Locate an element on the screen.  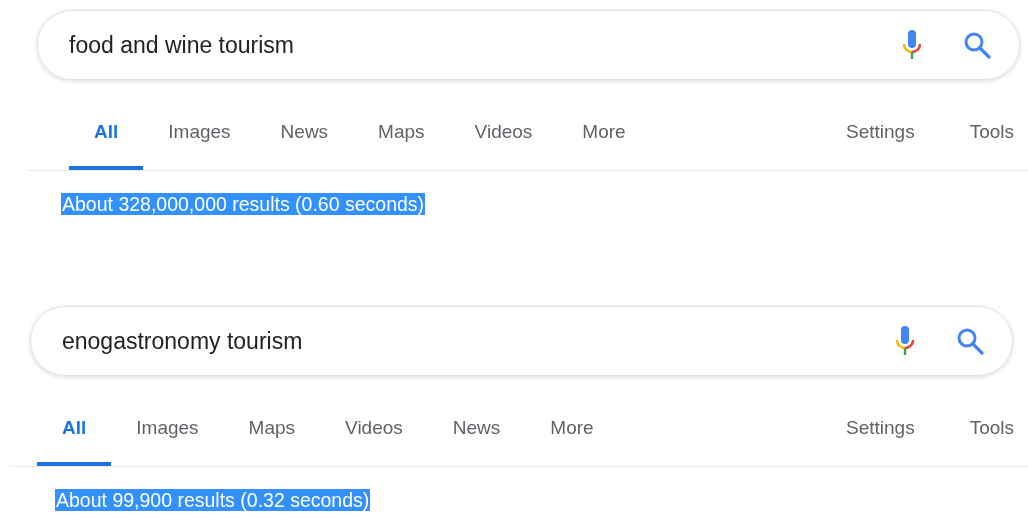
result-stats: About 99,900 results (0.32 seconds) is located at coordinates (213, 500).